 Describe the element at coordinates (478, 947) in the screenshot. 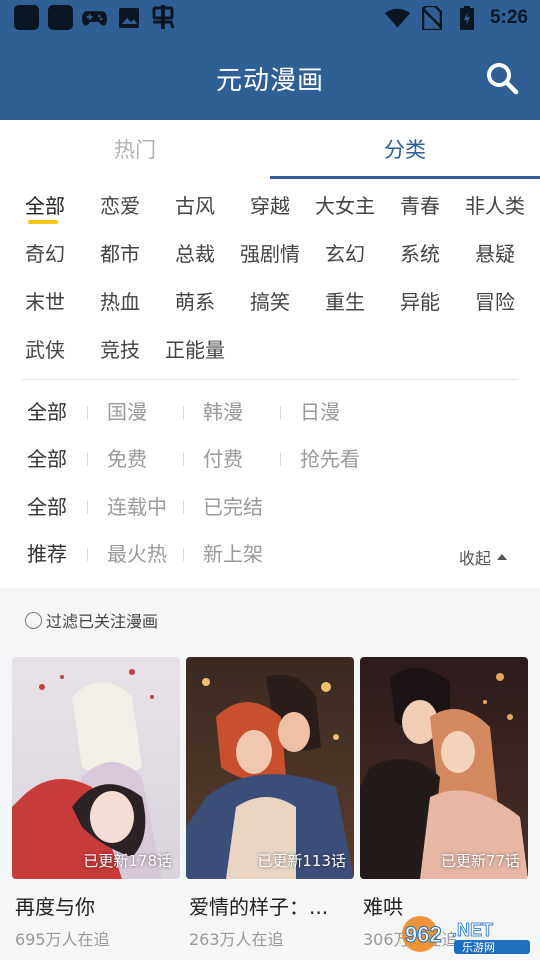

I see `svg-text: 乐游网` at that location.